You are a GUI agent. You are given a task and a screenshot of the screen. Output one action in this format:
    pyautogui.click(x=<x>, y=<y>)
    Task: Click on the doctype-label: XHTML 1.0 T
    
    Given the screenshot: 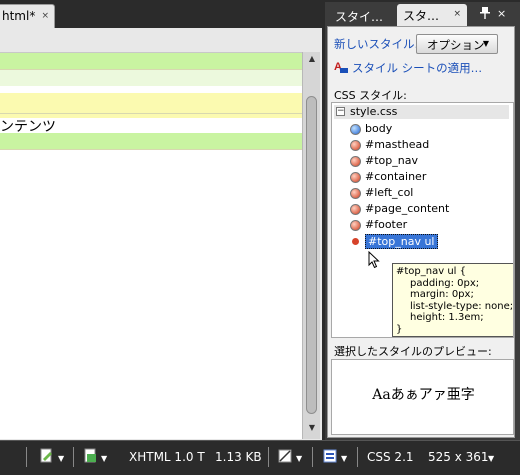 What is the action you would take?
    pyautogui.click(x=167, y=457)
    